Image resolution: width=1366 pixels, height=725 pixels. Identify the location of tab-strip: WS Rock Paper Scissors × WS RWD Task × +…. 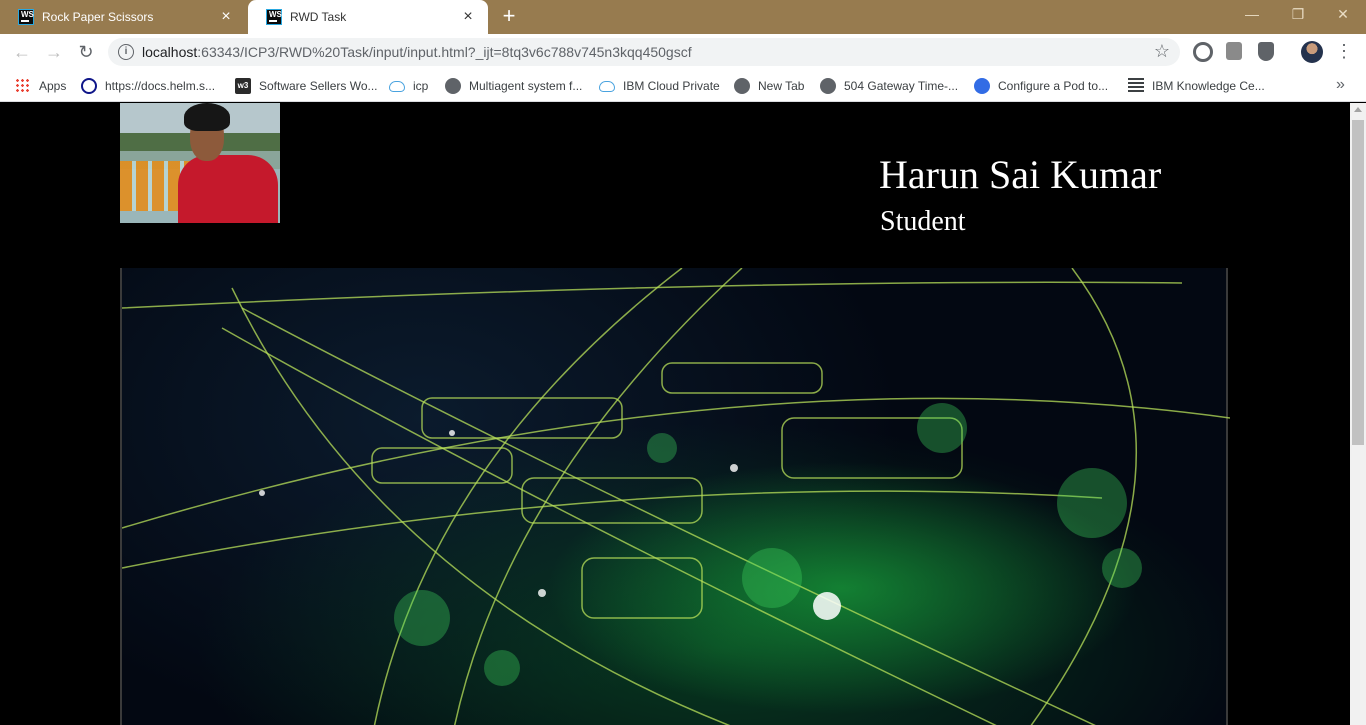
(683, 17).